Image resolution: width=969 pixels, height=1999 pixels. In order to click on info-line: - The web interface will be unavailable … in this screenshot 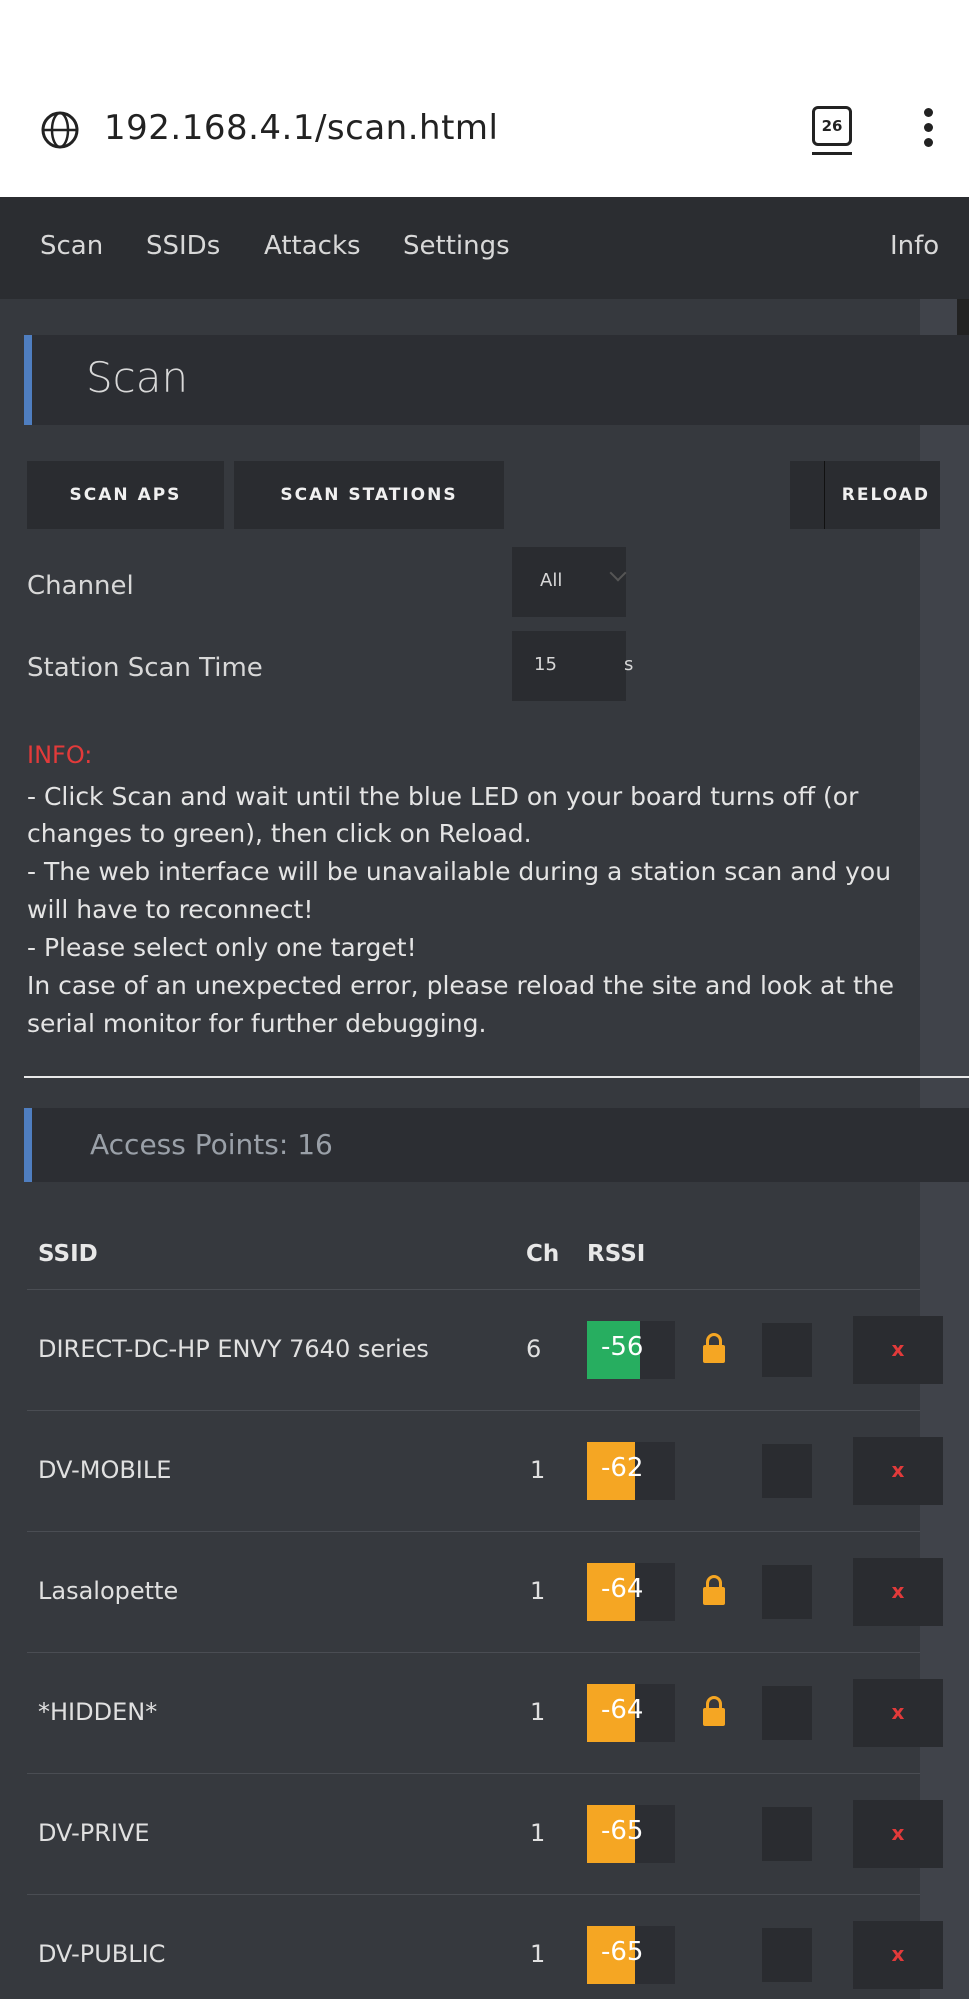, I will do `click(459, 871)`.